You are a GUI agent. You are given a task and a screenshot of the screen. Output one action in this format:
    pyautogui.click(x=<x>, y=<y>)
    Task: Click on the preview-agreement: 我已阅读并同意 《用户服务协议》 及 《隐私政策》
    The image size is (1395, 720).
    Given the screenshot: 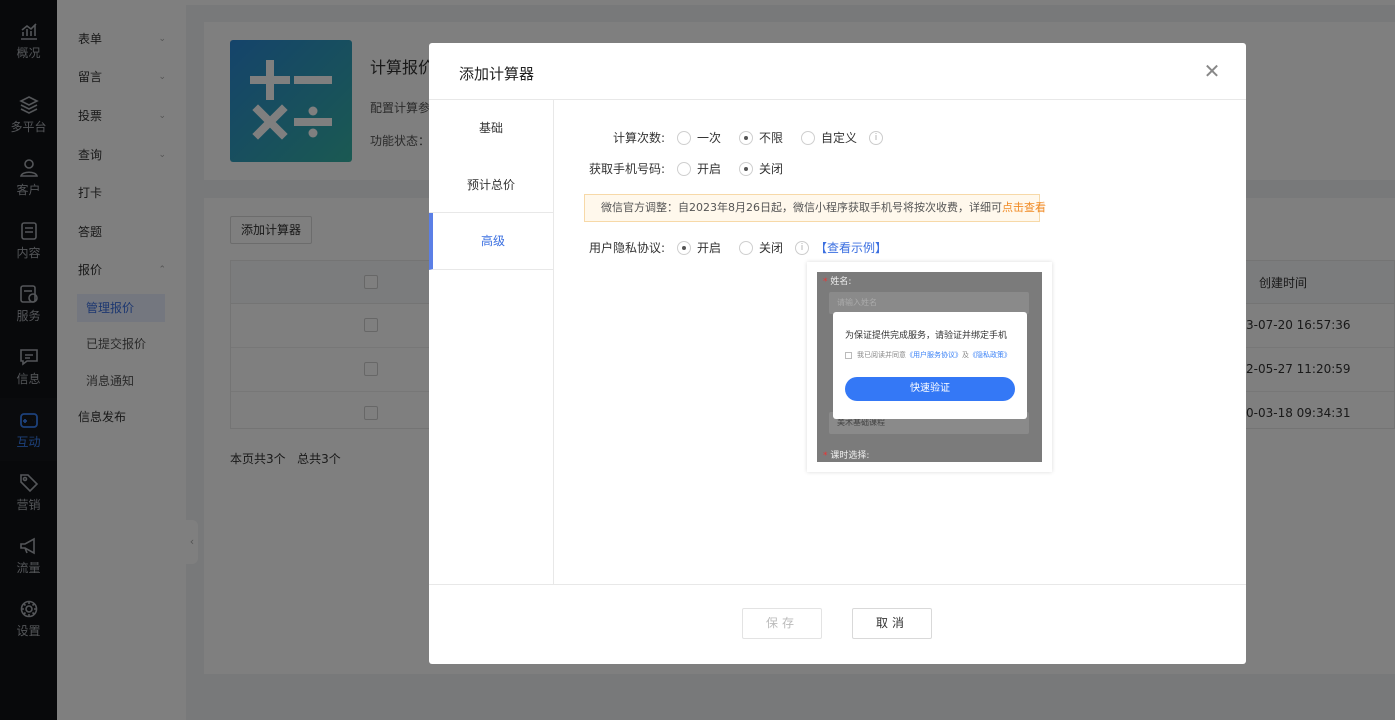 What is the action you would take?
    pyautogui.click(x=928, y=355)
    